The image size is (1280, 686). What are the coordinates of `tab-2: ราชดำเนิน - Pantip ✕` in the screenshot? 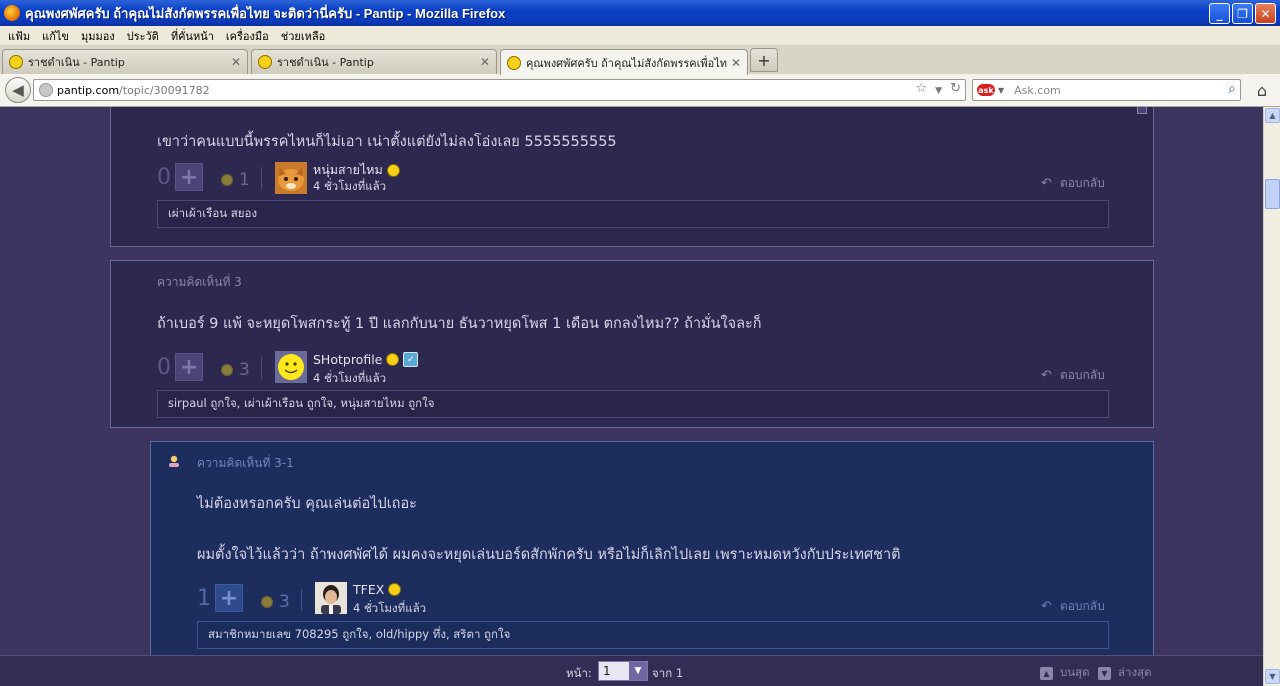 It's located at (374, 61).